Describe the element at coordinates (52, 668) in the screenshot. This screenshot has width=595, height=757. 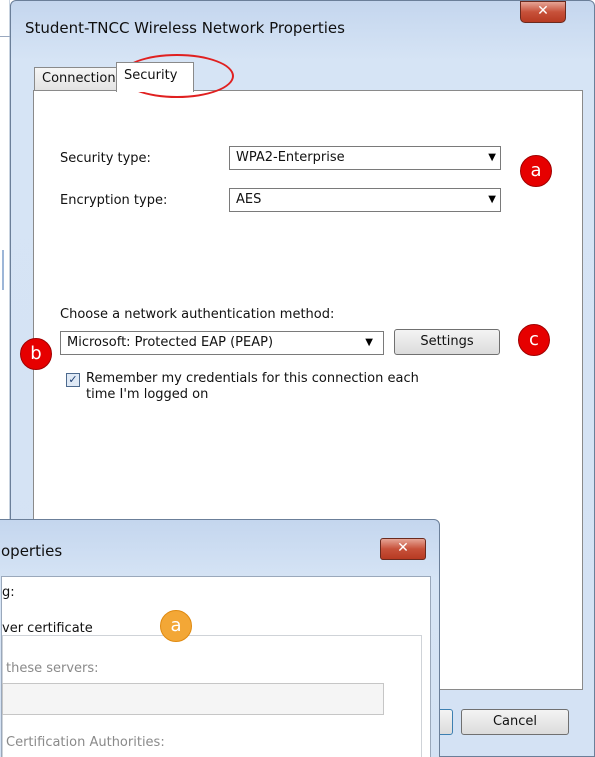
I see `connect-servers-label: these servers:` at that location.